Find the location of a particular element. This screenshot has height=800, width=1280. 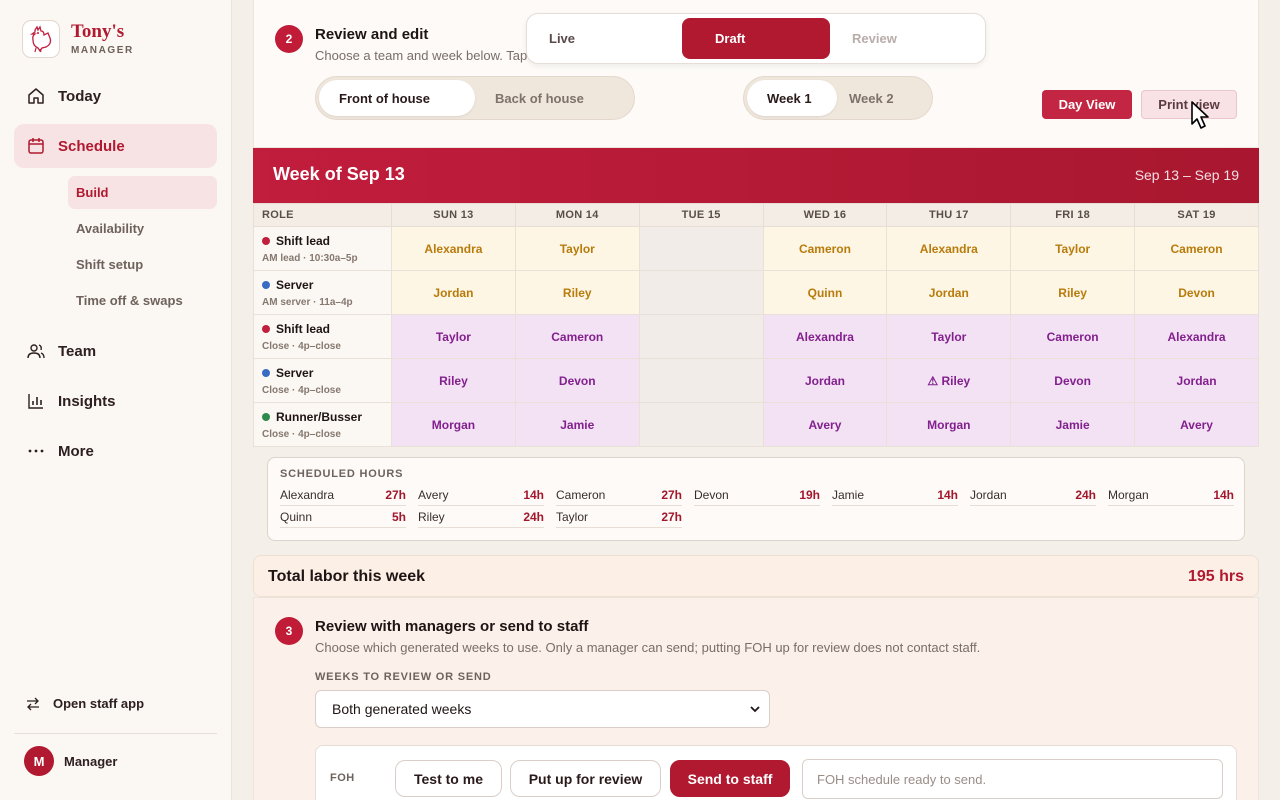

foh-message-input: FOH schedule ready to send. is located at coordinates (1012, 779).